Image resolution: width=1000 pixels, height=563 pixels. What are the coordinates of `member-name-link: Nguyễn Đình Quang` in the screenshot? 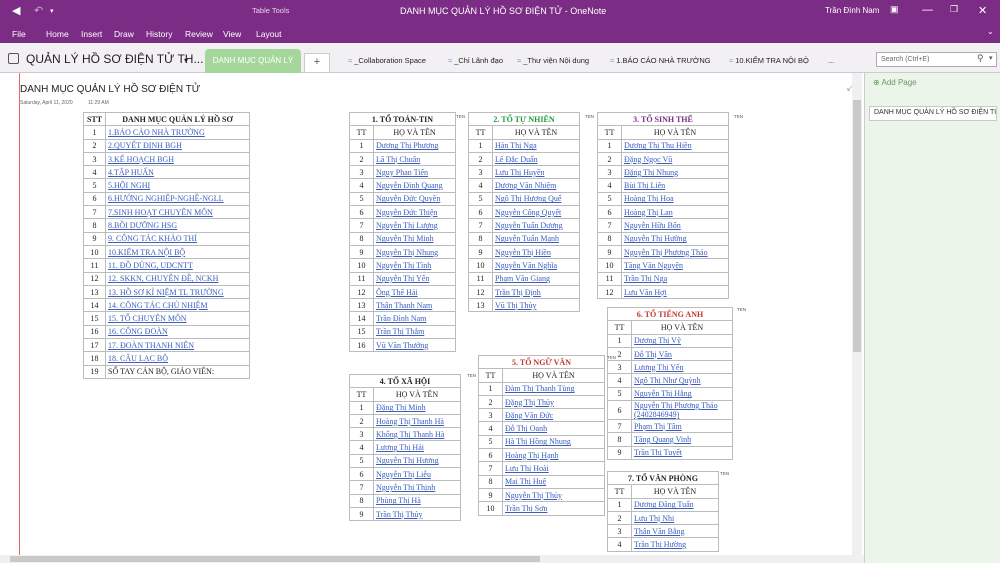 It's located at (414, 185).